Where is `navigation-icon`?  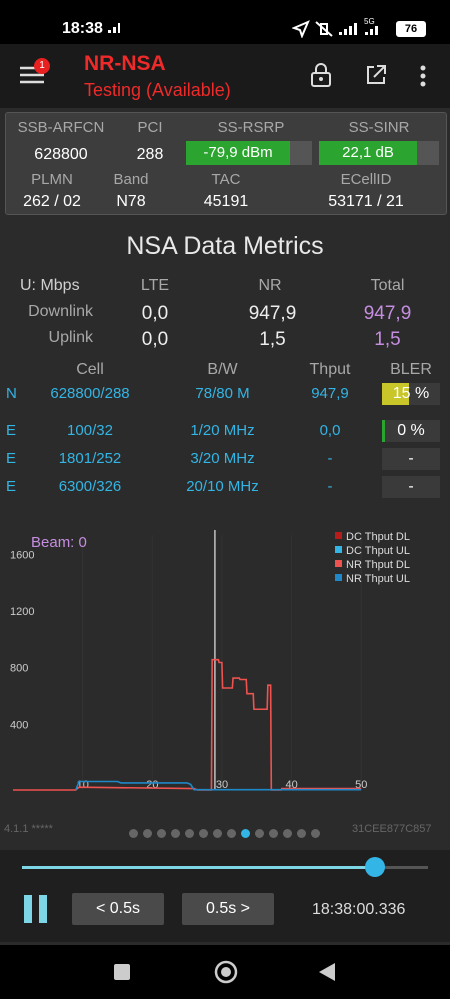 navigation-icon is located at coordinates (301, 29).